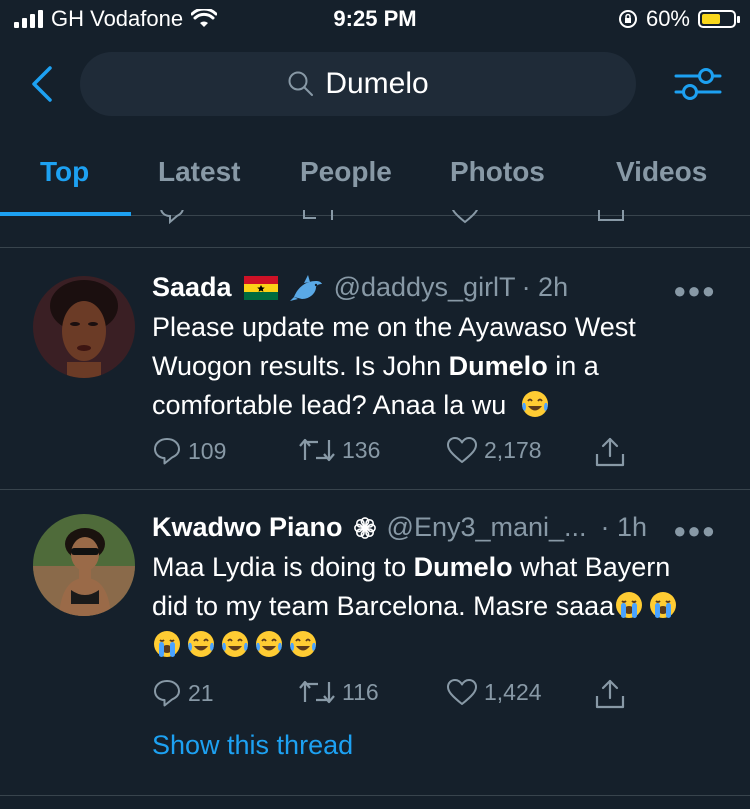 Image resolution: width=750 pixels, height=809 pixels. I want to click on search-filter-button, so click(698, 84).